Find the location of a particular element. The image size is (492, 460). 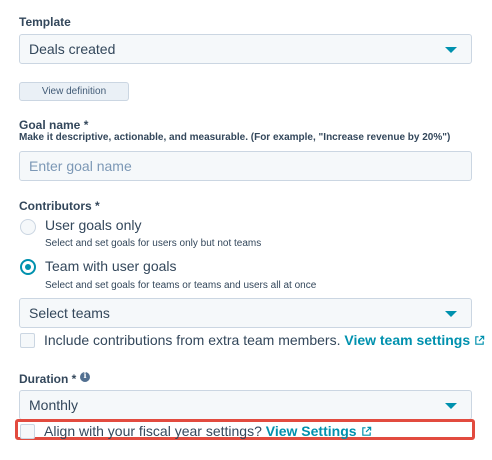

view-team-settings-link: View team settings is located at coordinates (414, 340).